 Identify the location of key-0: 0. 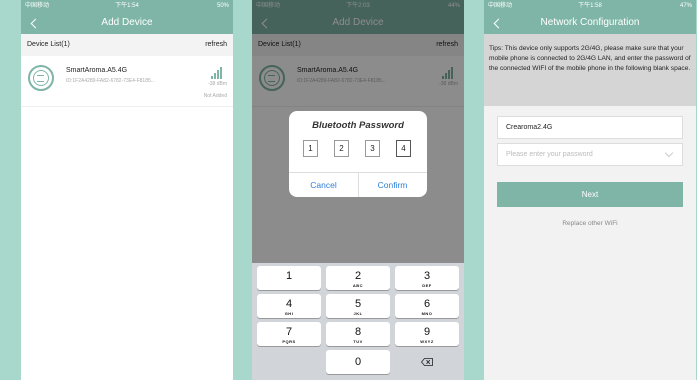
(358, 362).